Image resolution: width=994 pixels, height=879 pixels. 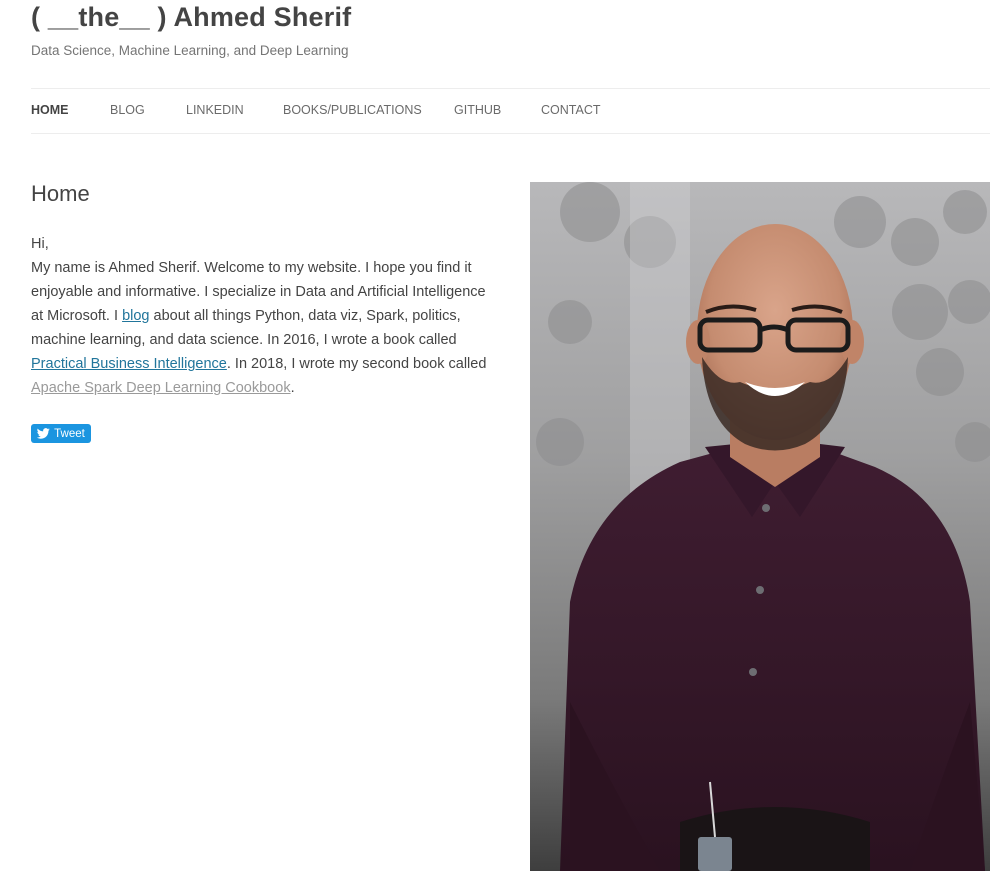 I want to click on nav-item-contact: CONTACT, so click(x=571, y=110).